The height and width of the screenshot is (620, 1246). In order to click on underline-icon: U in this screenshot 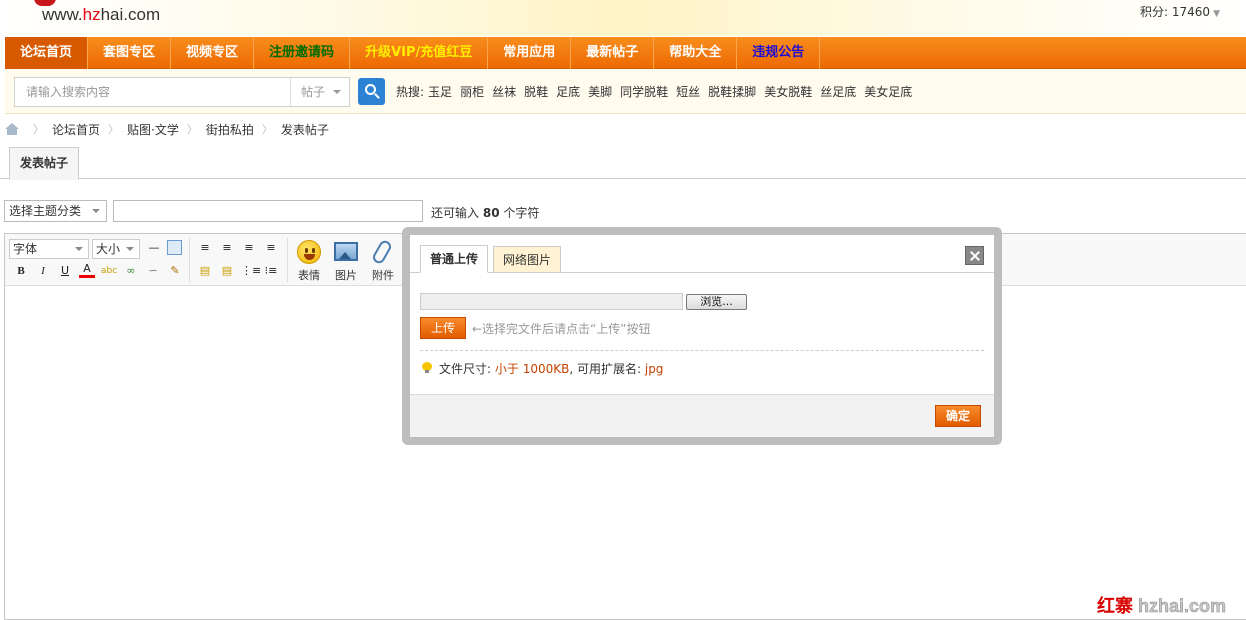, I will do `click(65, 271)`.